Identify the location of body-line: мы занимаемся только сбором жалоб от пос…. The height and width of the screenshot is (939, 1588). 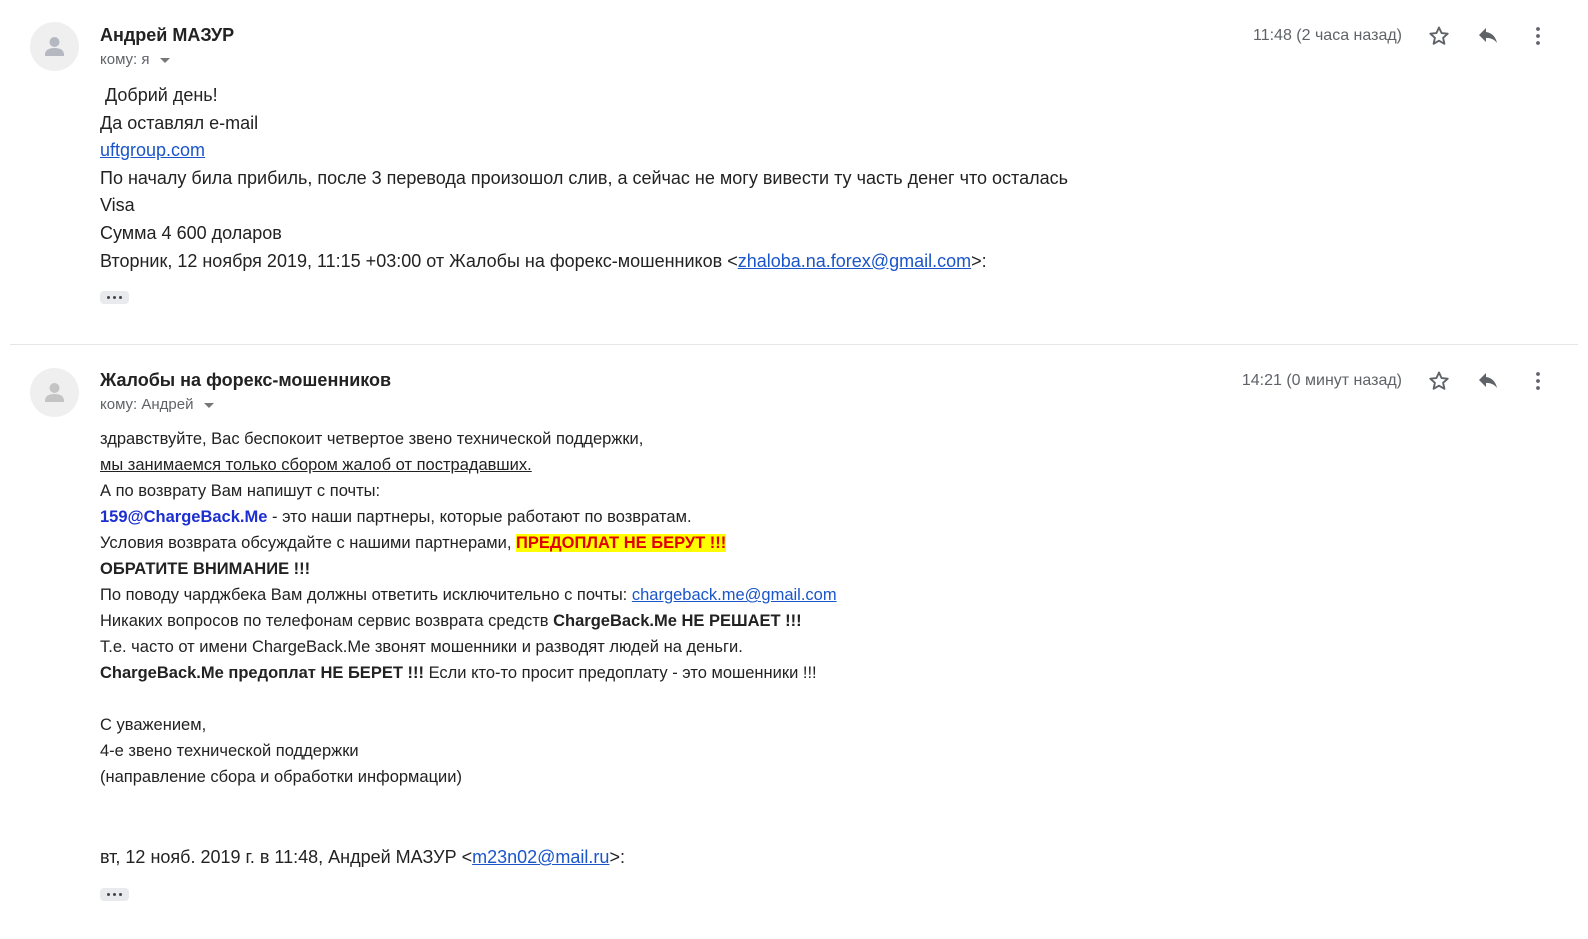
(316, 465).